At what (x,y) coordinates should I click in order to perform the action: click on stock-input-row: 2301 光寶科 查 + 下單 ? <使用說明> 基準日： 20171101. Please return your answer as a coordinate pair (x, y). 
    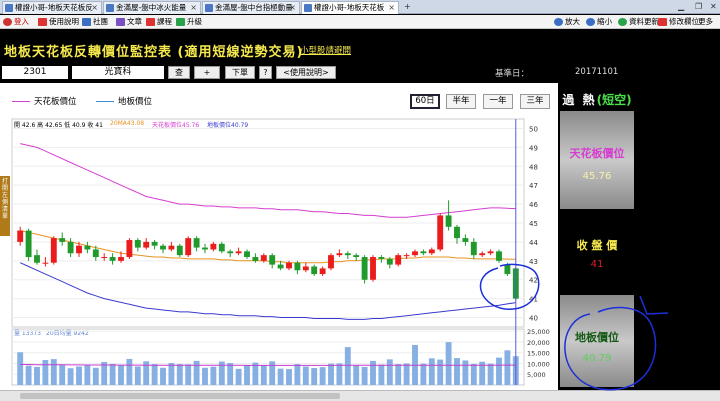
    Looking at the image, I should click on (318, 72).